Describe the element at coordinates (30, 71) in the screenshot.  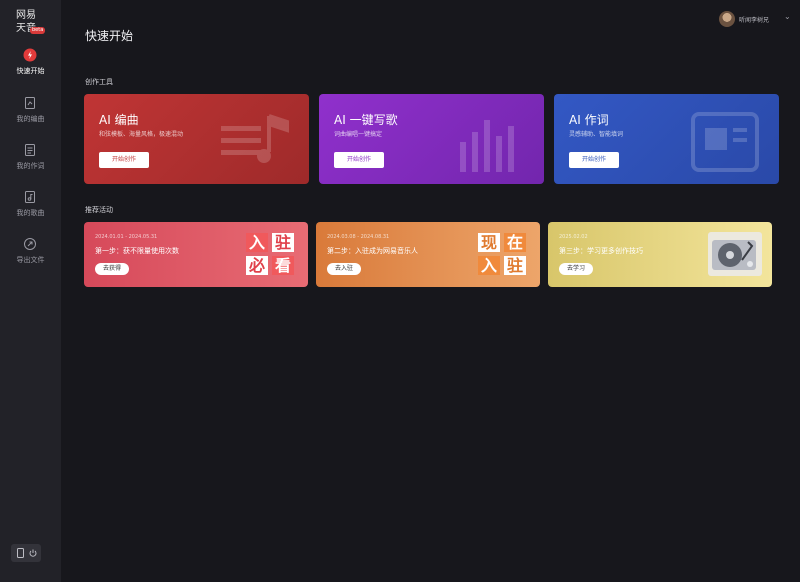
I see `sidebar-item-label: 快速开始` at that location.